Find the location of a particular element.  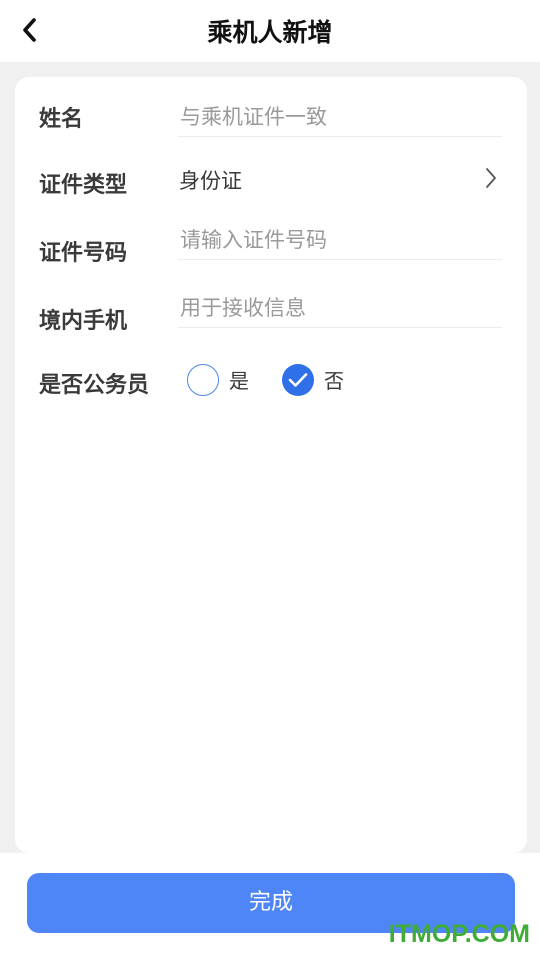

back-button is located at coordinates (30, 32).